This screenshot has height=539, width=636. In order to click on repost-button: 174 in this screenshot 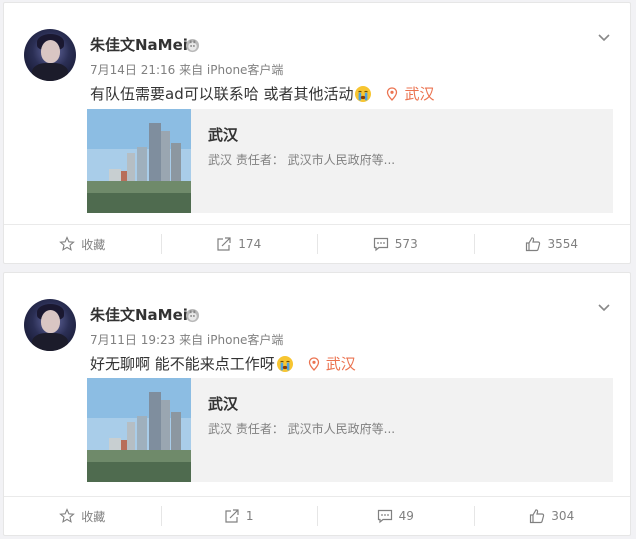, I will do `click(239, 244)`.